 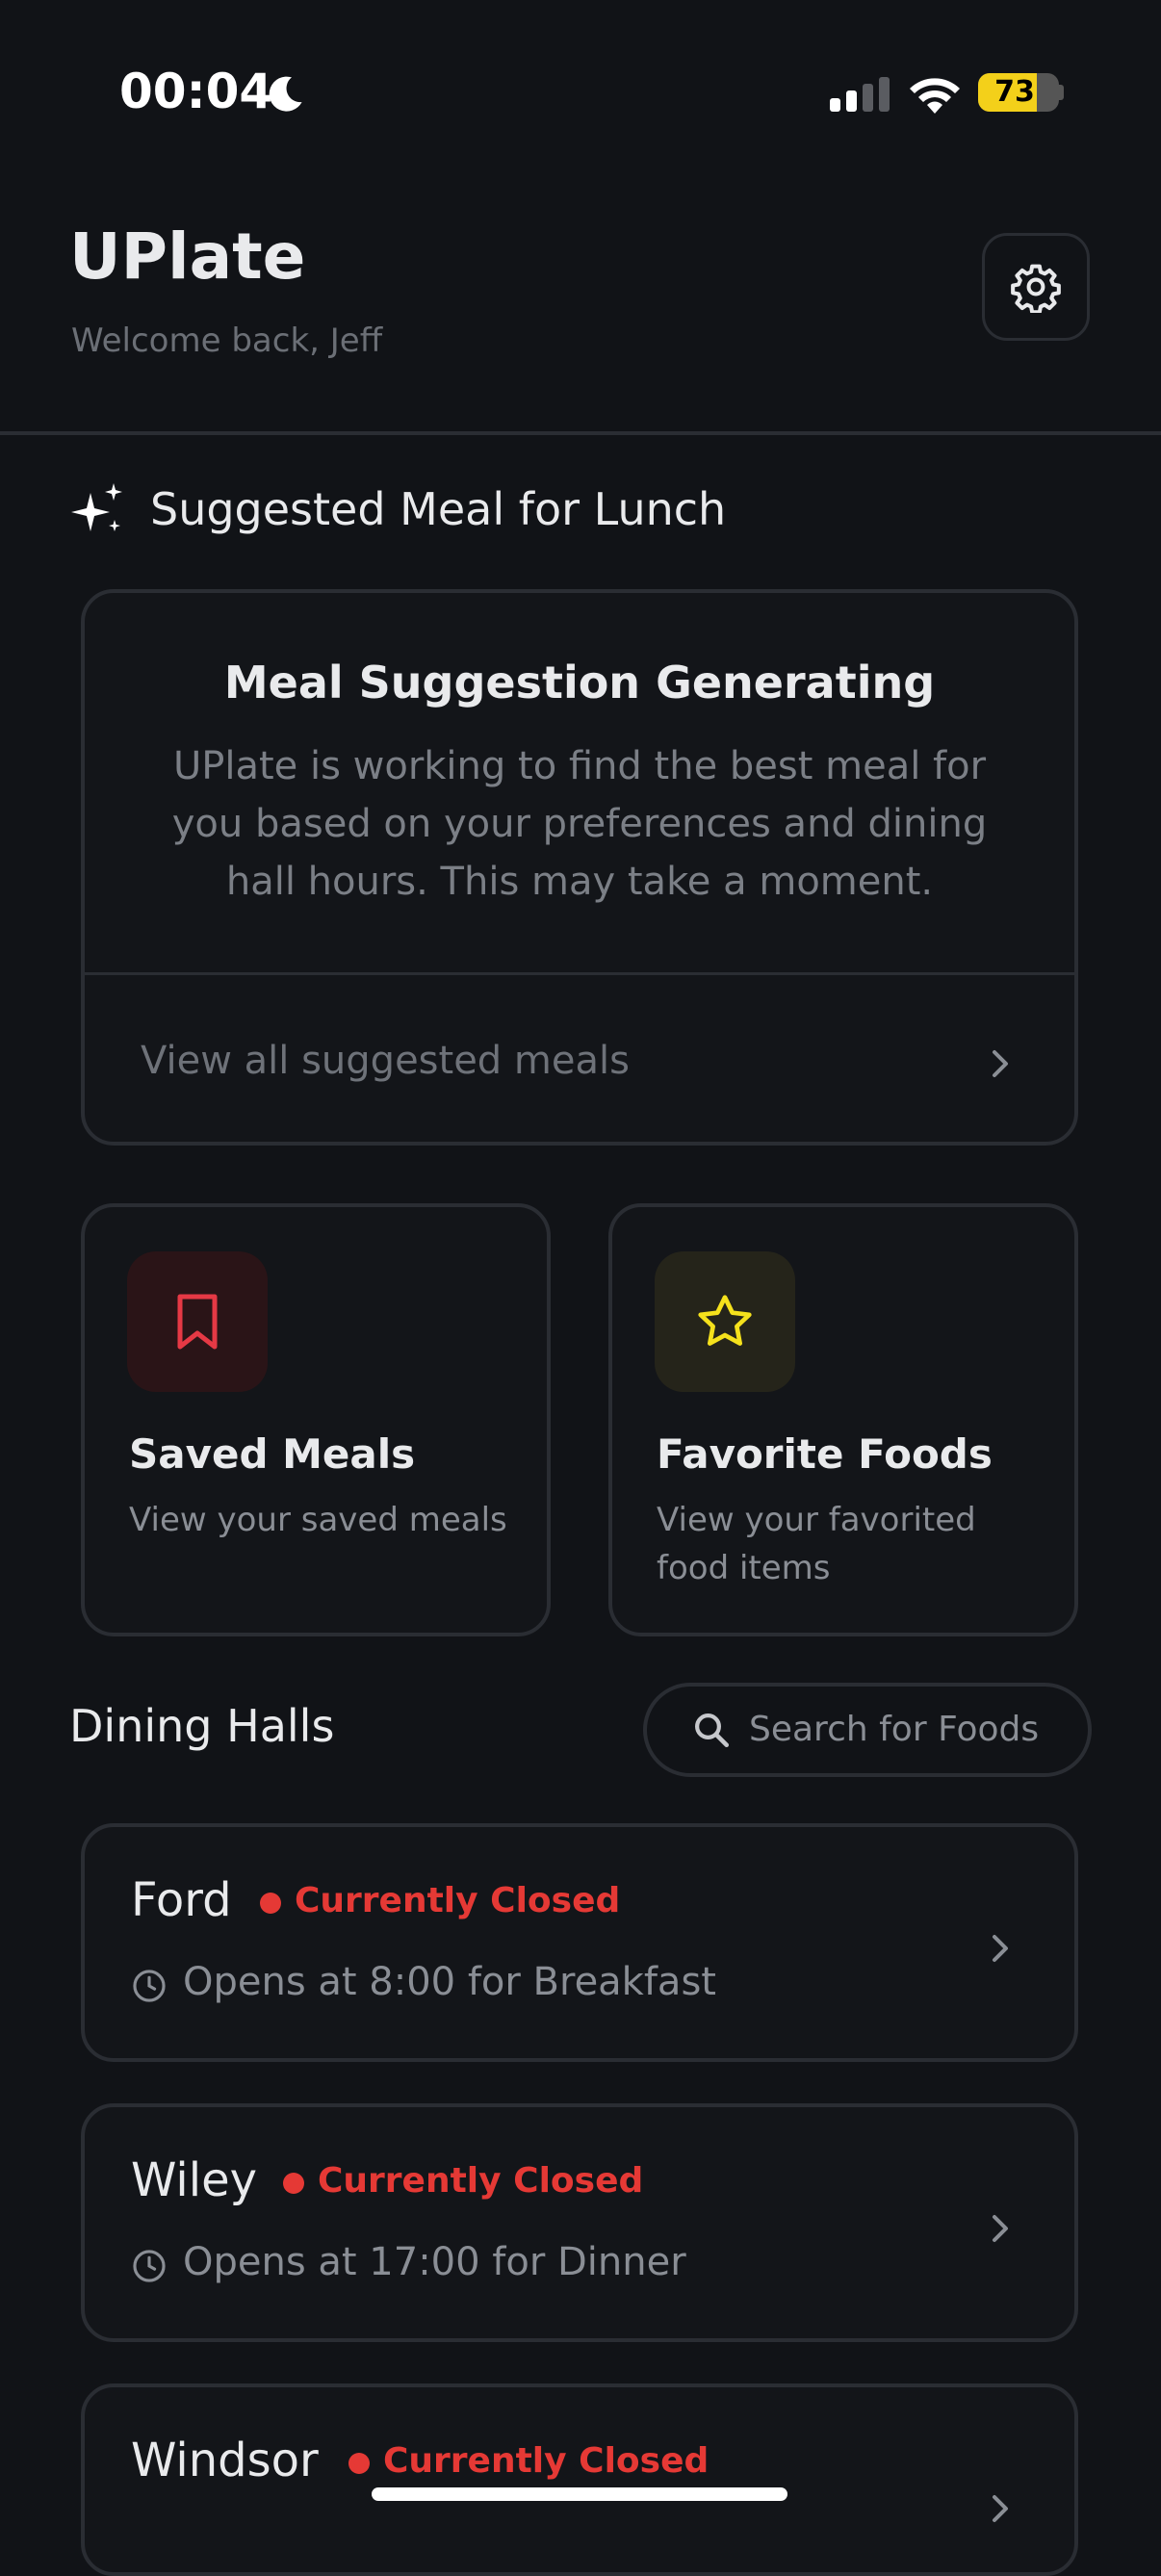 What do you see at coordinates (273, 1454) in the screenshot?
I see `saved-meals-title: Saved Meals` at bounding box center [273, 1454].